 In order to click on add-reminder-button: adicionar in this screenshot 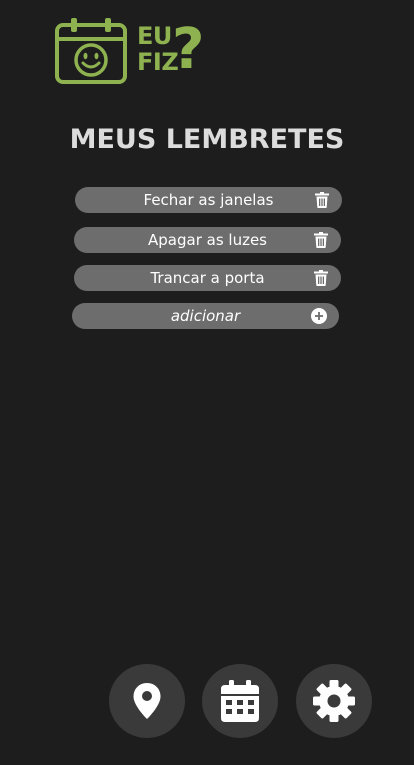, I will do `click(205, 316)`.